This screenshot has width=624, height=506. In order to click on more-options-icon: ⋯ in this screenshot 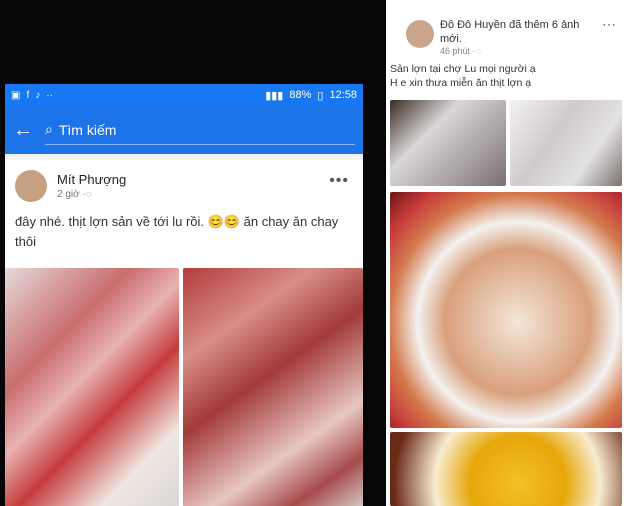, I will do `click(609, 24)`.